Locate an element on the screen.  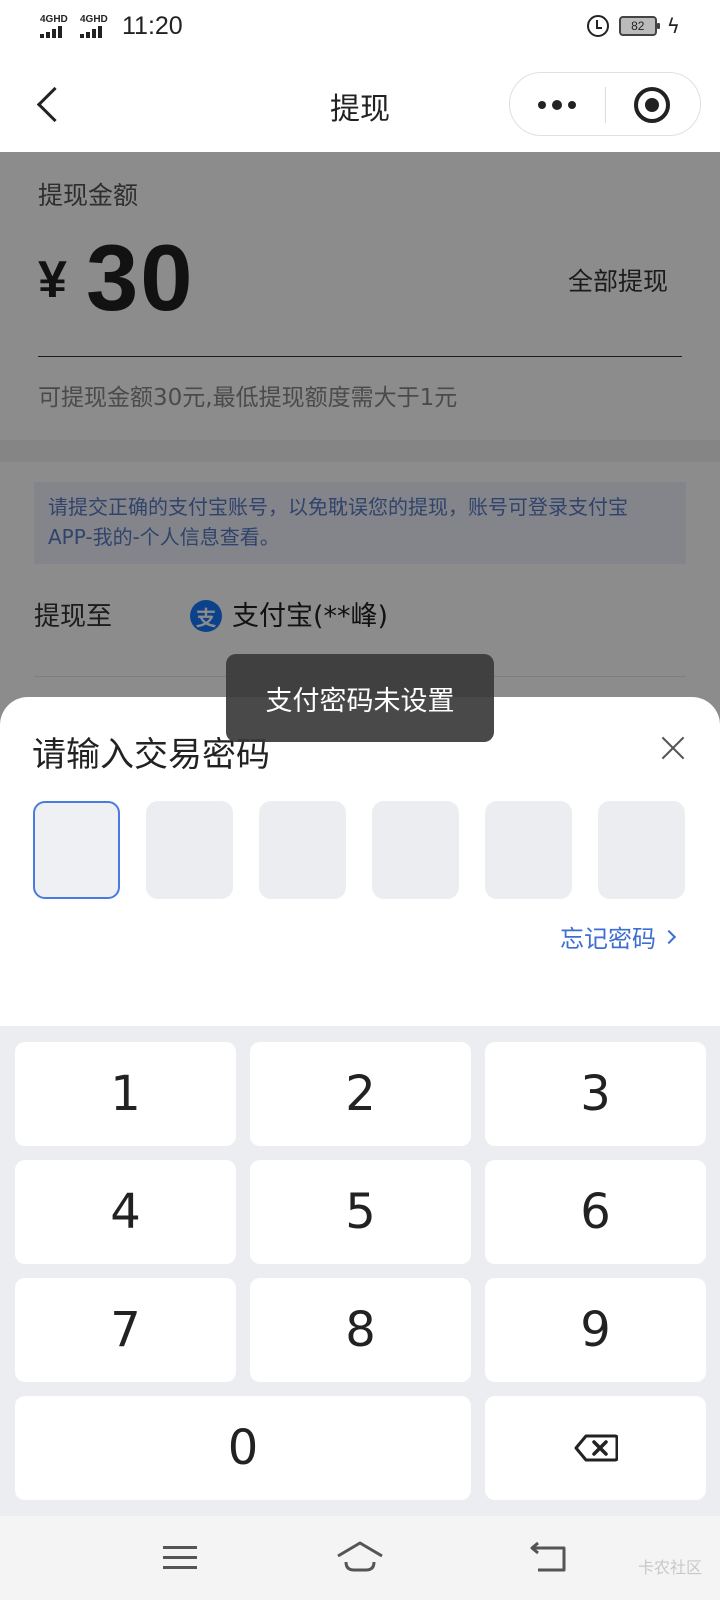
forgot-password-link: 忘记密码 is located at coordinates (618, 936).